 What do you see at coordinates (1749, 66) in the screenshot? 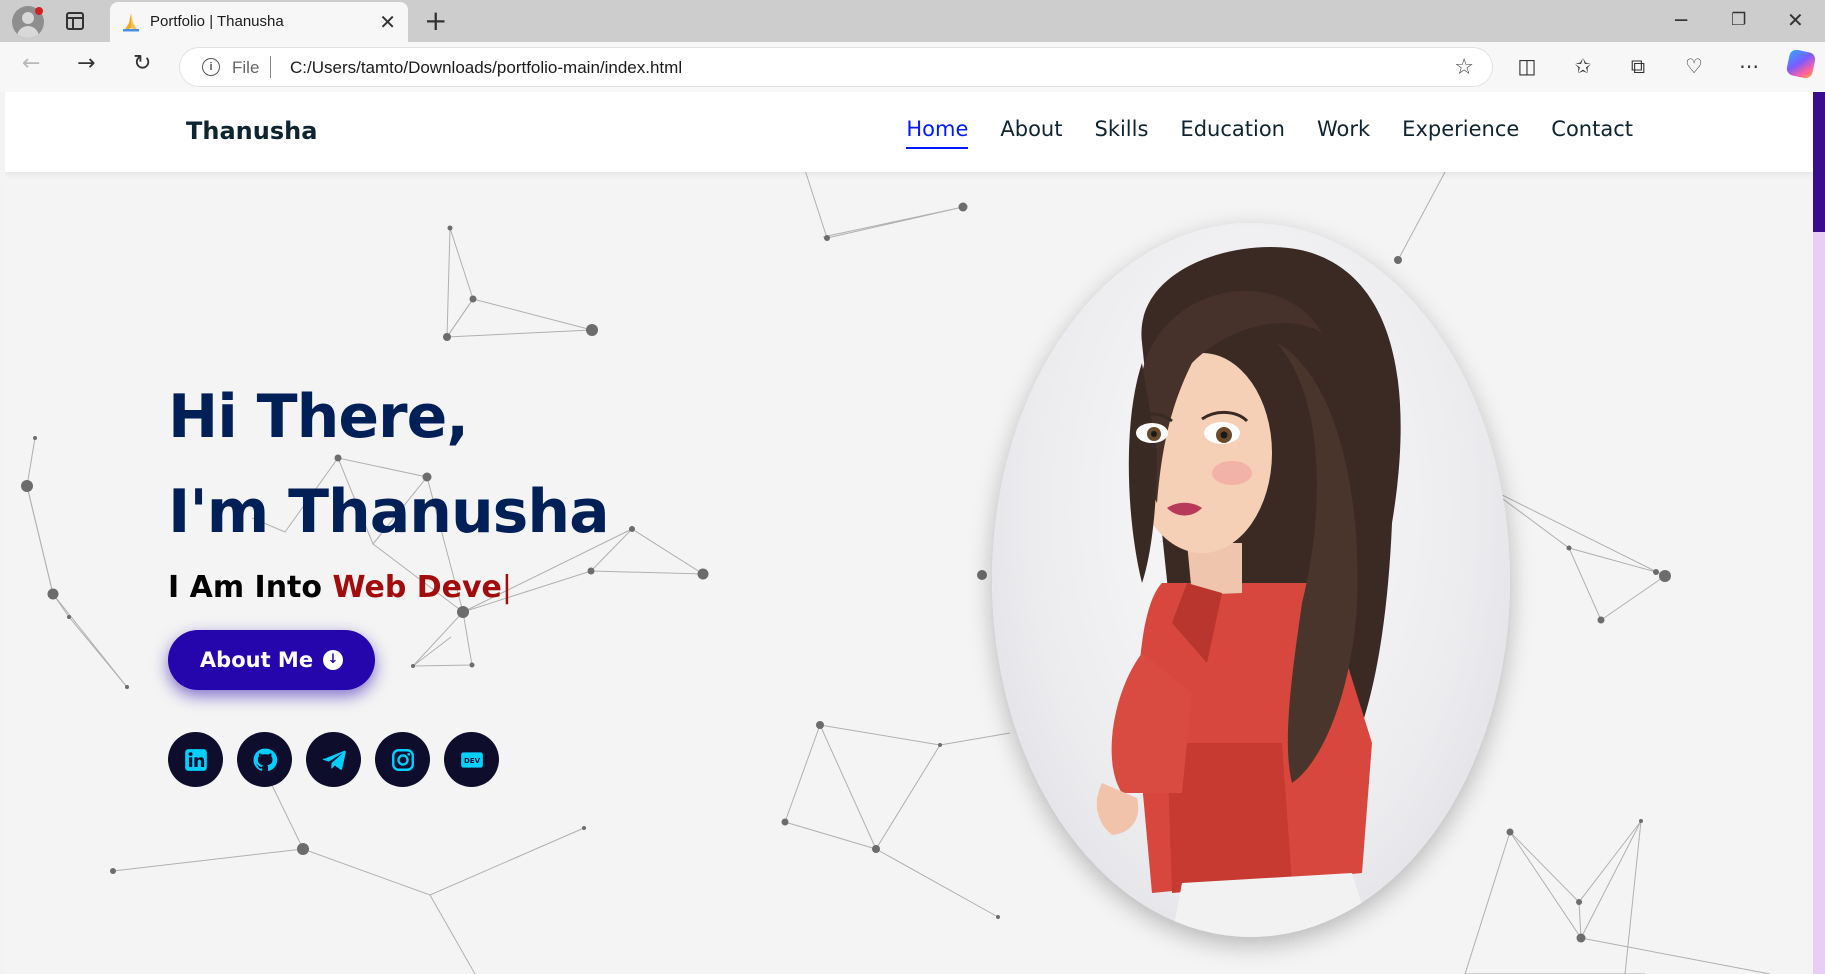
I see `more-menu-icon: ⋯` at bounding box center [1749, 66].